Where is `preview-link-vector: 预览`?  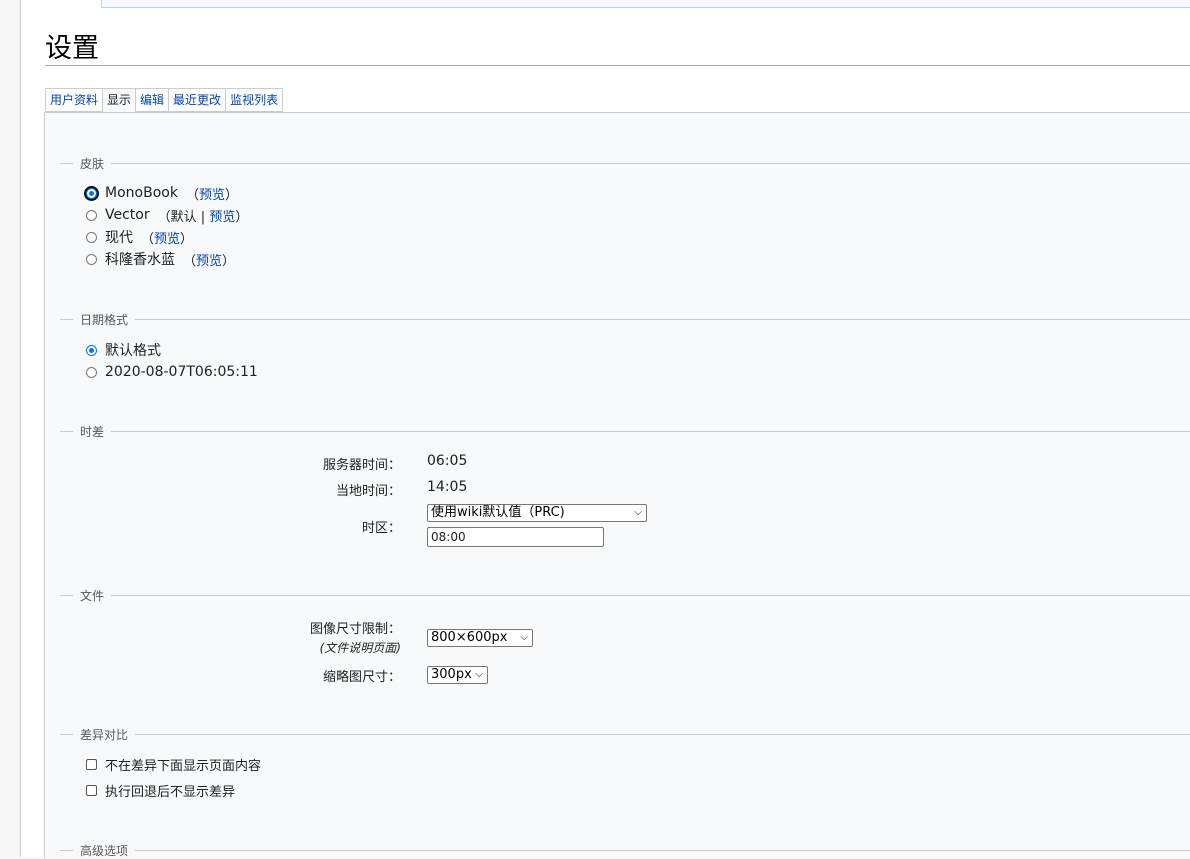 preview-link-vector: 预览 is located at coordinates (222, 217).